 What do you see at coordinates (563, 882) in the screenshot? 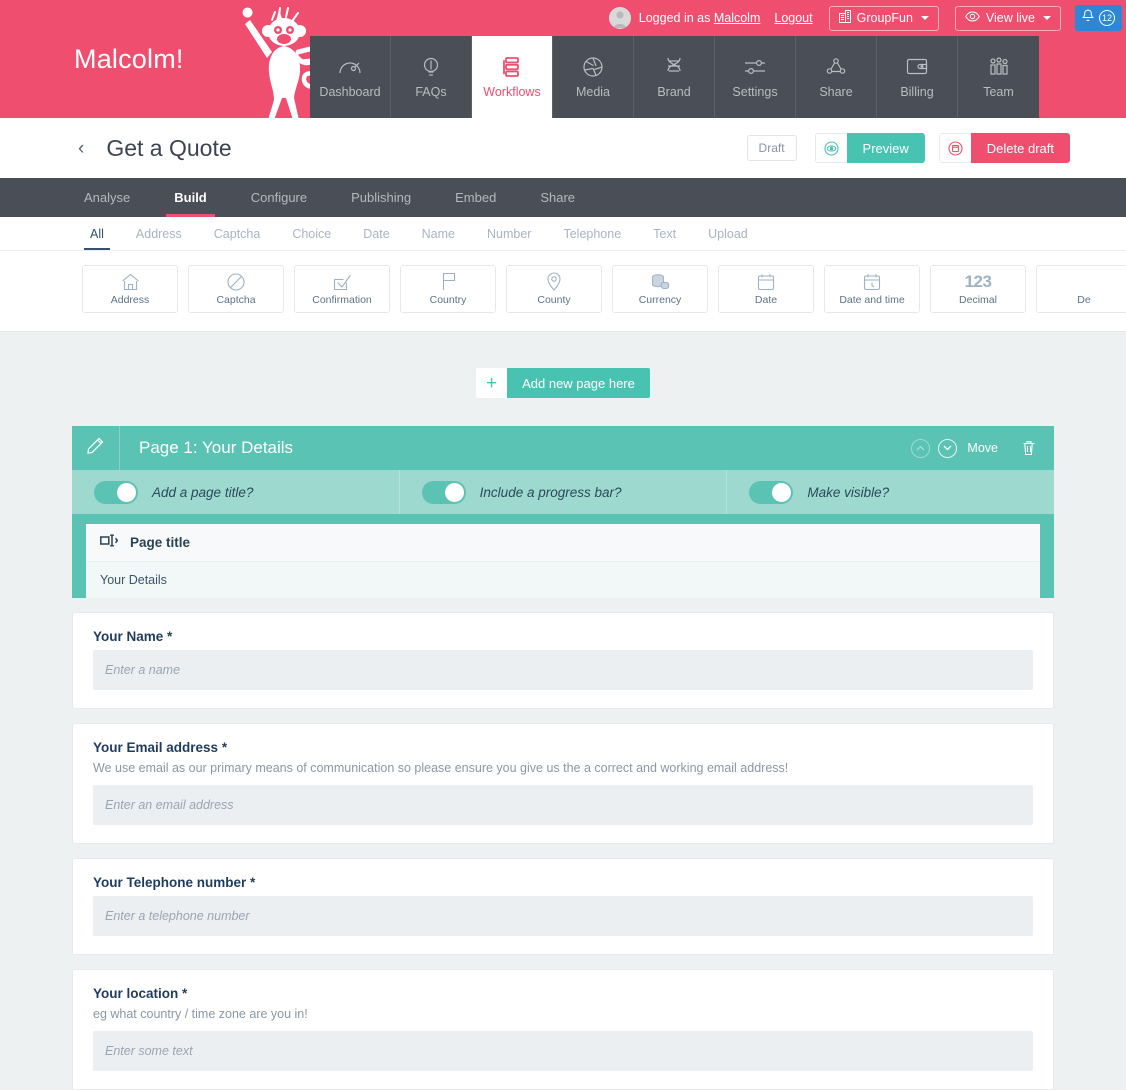
I see `field-label: Your Telephone number *` at bounding box center [563, 882].